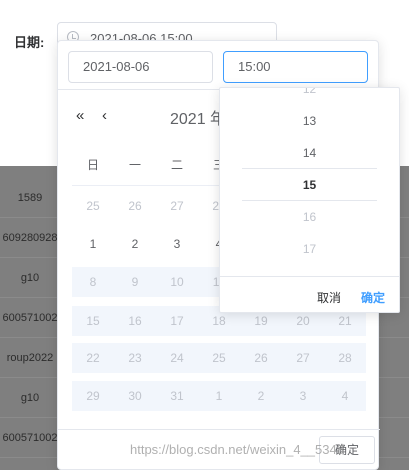  Describe the element at coordinates (309, 185) in the screenshot. I see `time-option-selected: 15` at that location.